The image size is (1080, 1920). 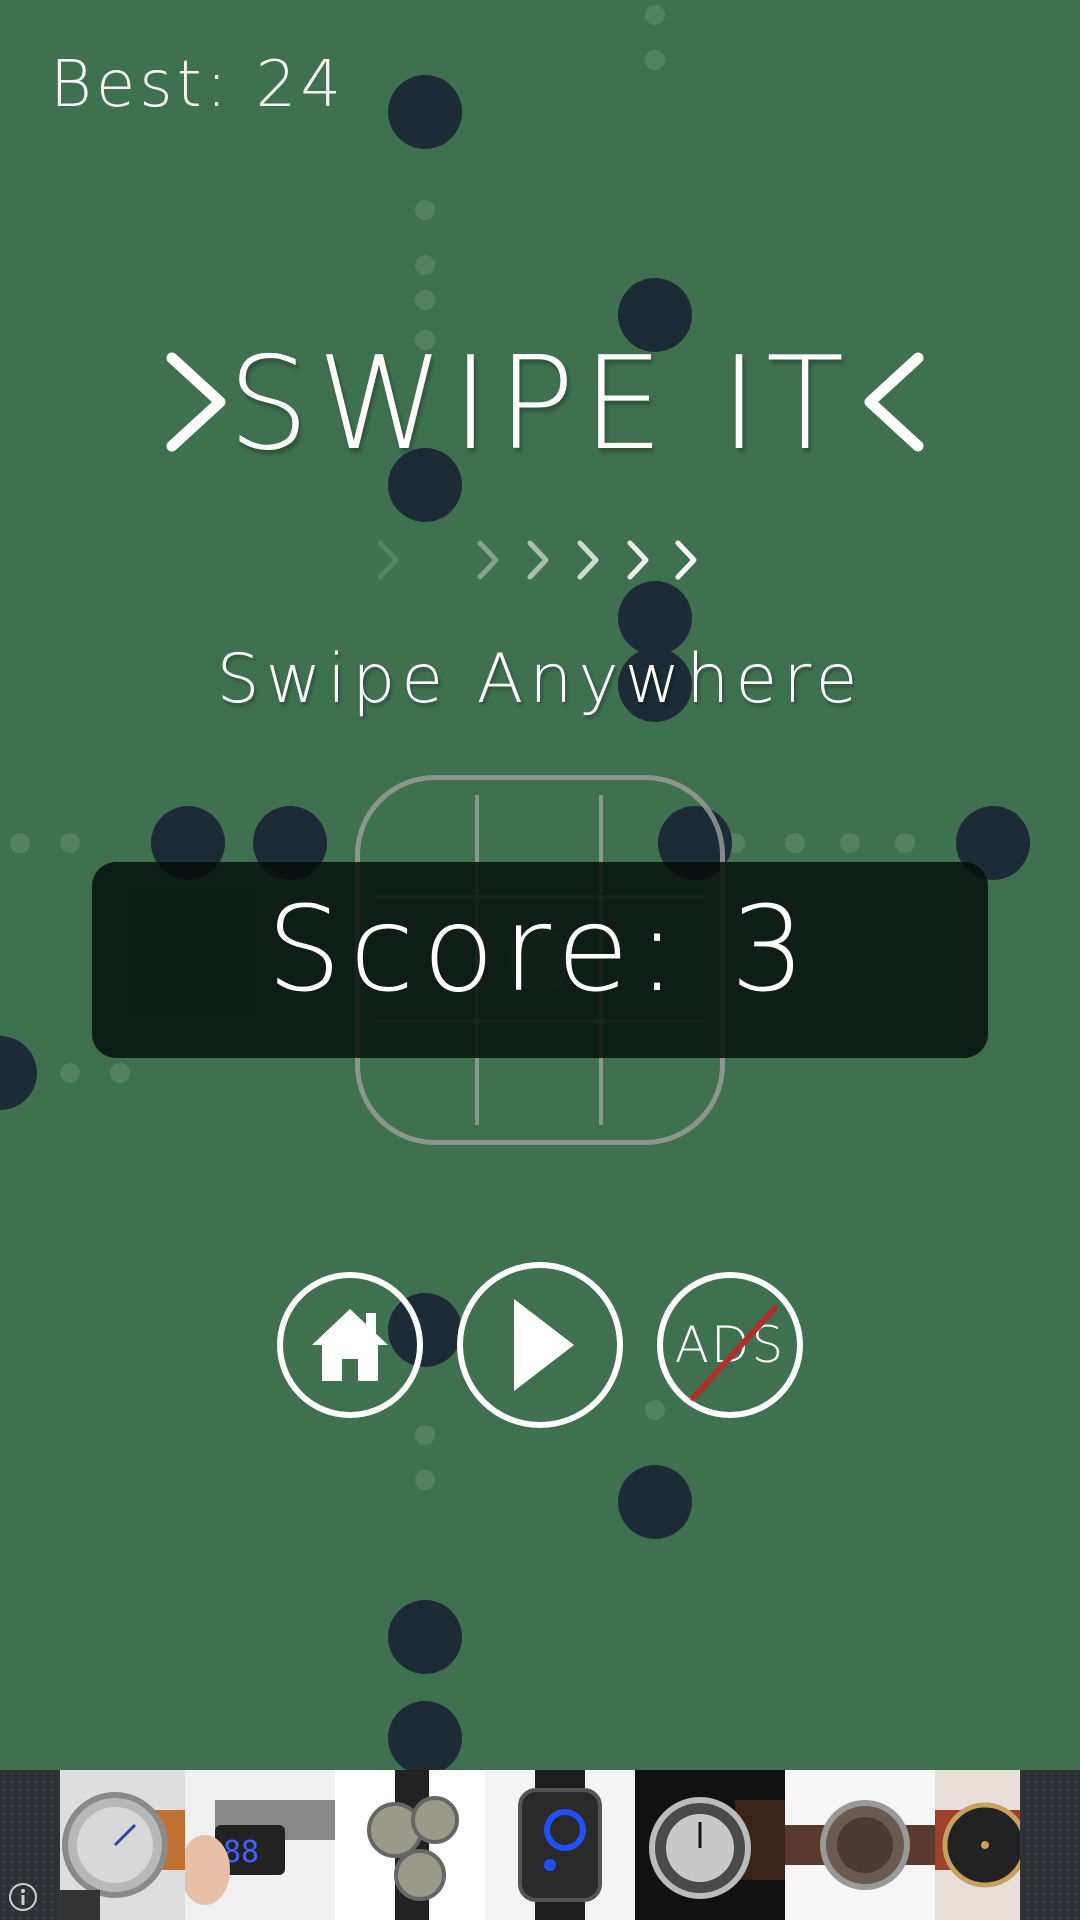 I want to click on chevron-trail-icon, so click(x=537, y=560).